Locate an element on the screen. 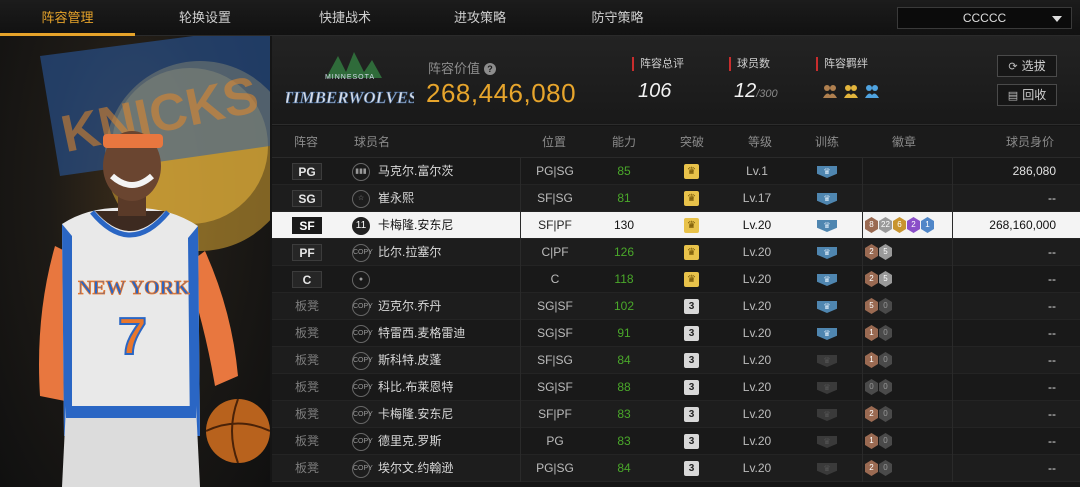  player-name: 马克尔.富尔茨 is located at coordinates (415, 171).